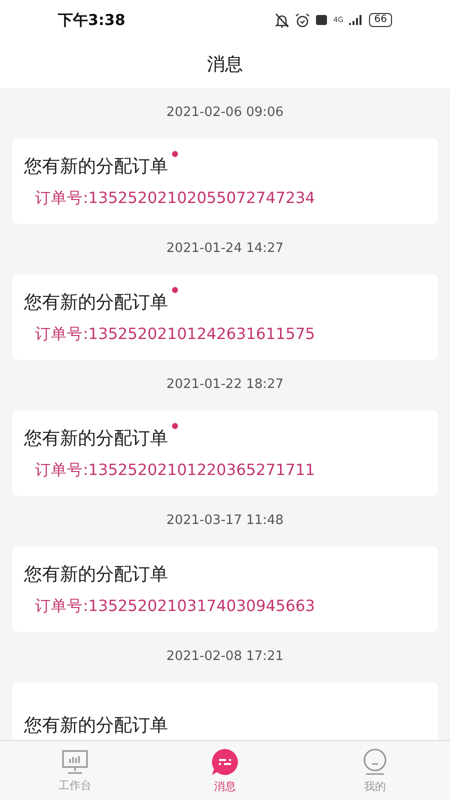 The image size is (450, 800). What do you see at coordinates (175, 470) in the screenshot?
I see `order-number: 订单号:13525202101220365271711` at bounding box center [175, 470].